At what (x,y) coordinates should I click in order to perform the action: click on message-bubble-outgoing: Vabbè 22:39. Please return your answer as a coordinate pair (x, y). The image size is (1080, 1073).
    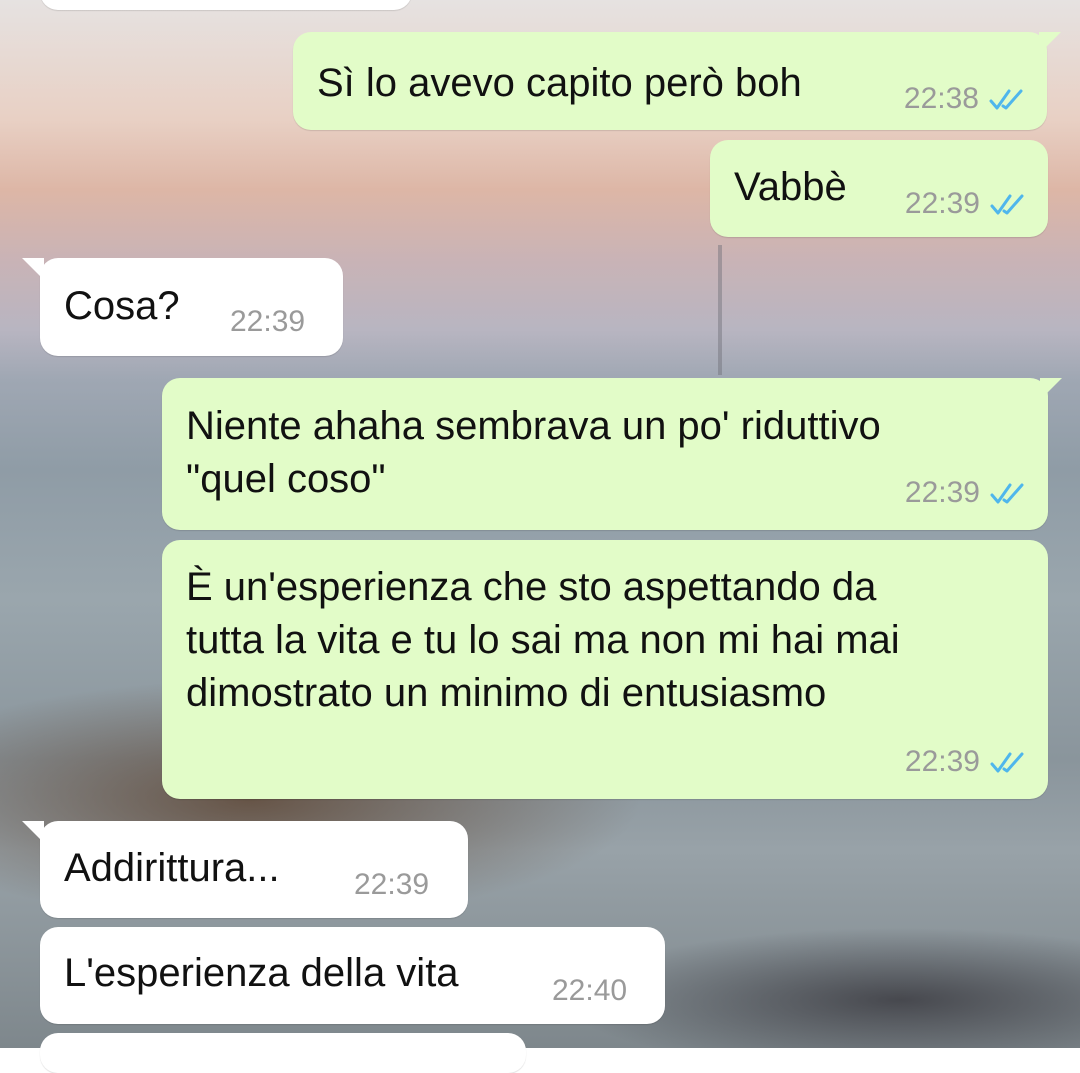
    Looking at the image, I should click on (879, 188).